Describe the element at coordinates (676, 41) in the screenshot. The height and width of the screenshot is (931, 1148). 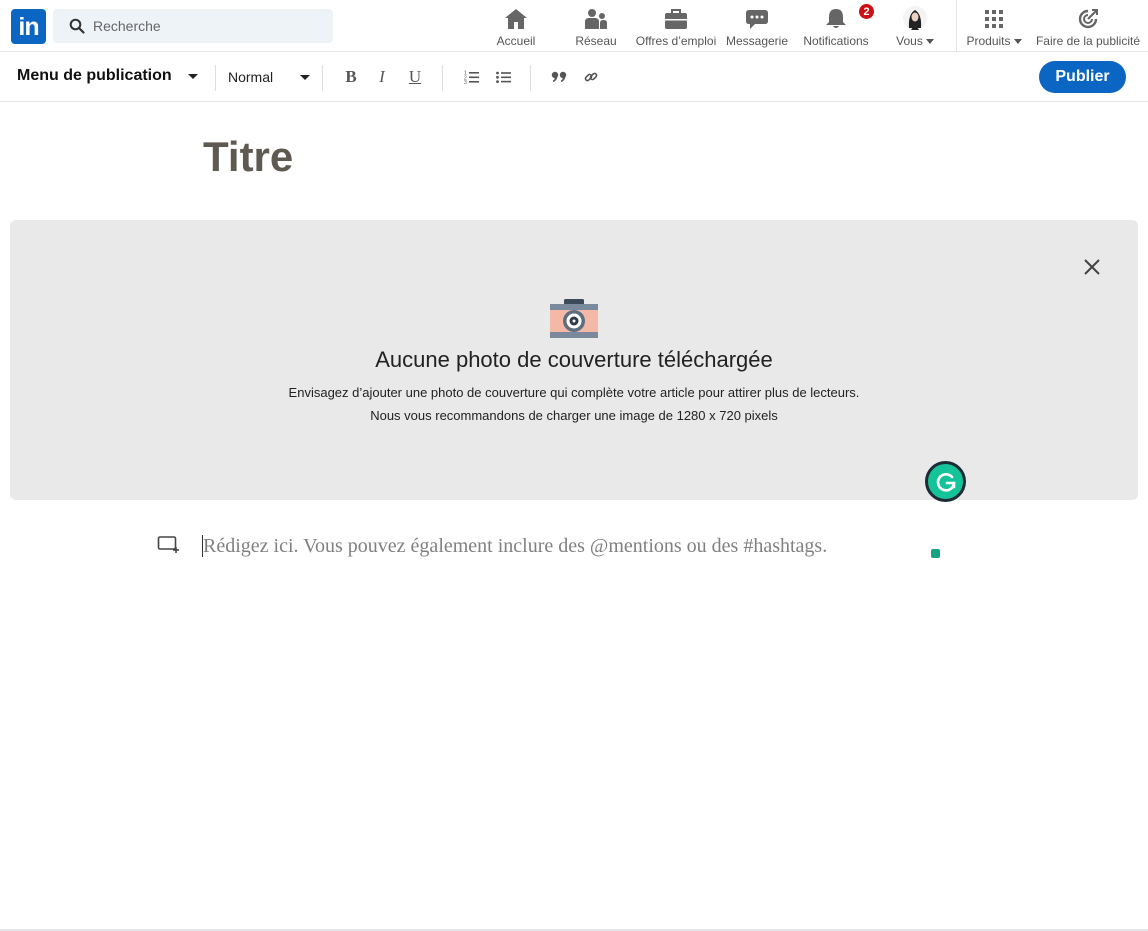
I see `nav-jobs-label: Offres d’emploi` at that location.